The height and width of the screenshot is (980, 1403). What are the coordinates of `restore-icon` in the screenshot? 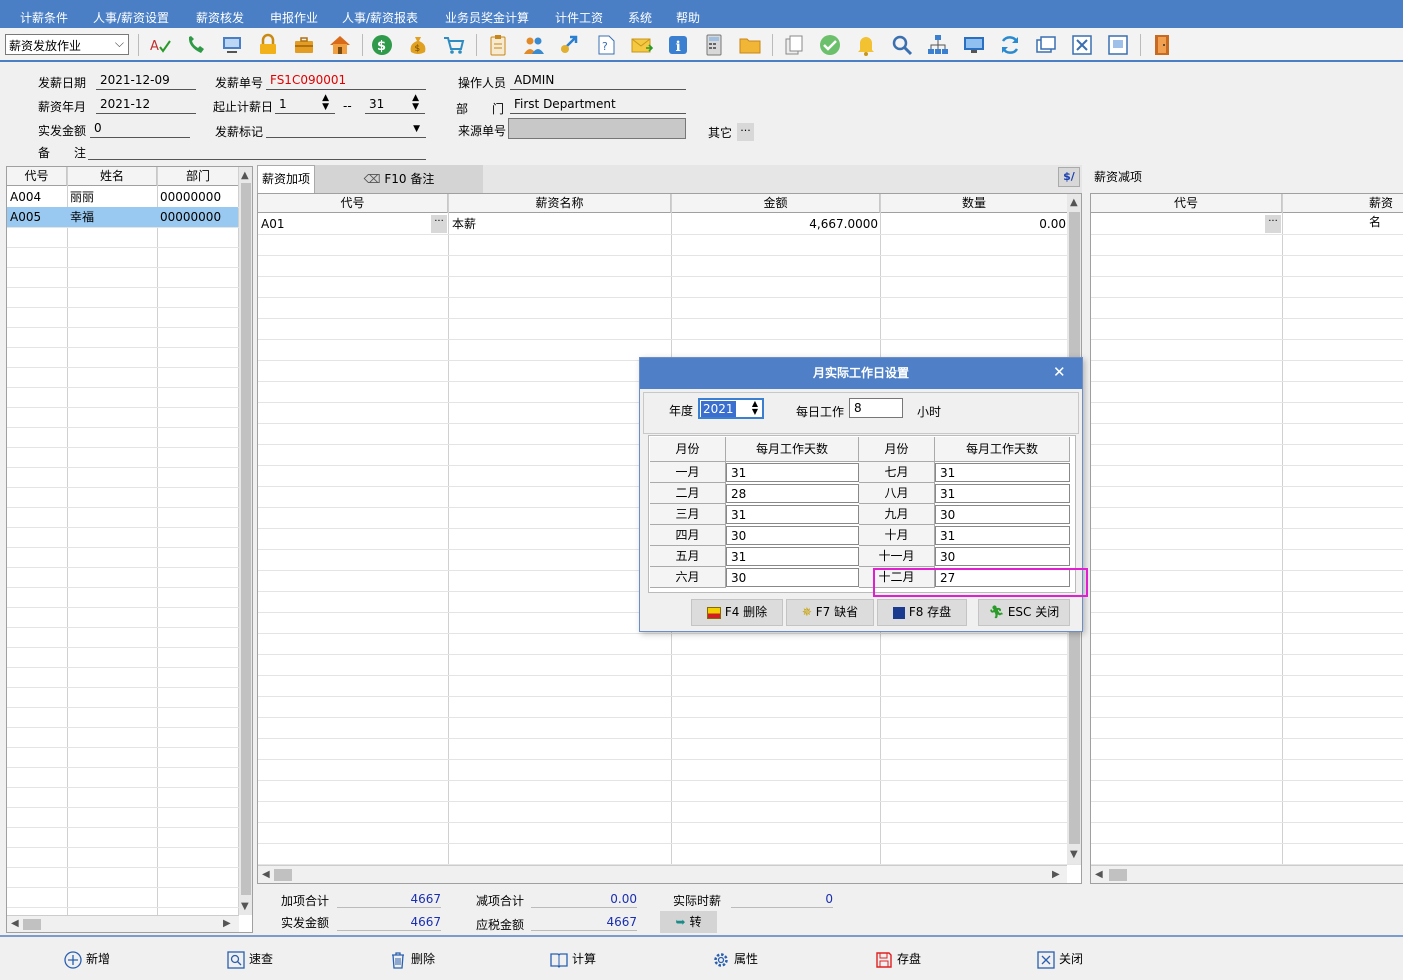 It's located at (1118, 45).